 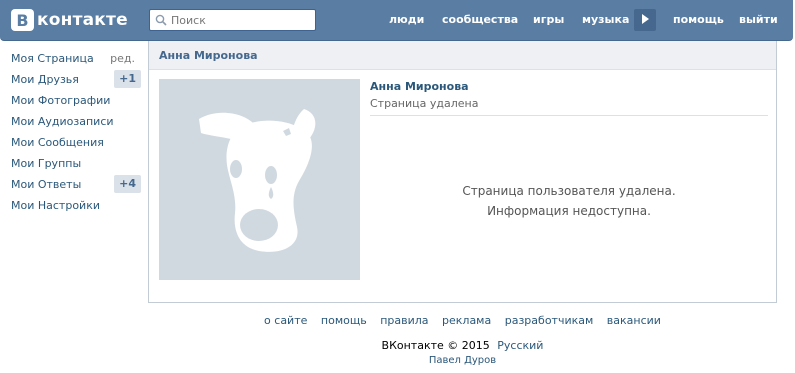 What do you see at coordinates (57, 142) in the screenshot?
I see `sidebar-item-label: Мои Сообщения` at bounding box center [57, 142].